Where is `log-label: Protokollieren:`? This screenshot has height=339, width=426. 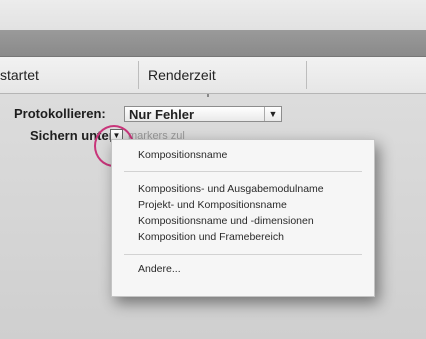
log-label: Protokollieren: is located at coordinates (60, 113).